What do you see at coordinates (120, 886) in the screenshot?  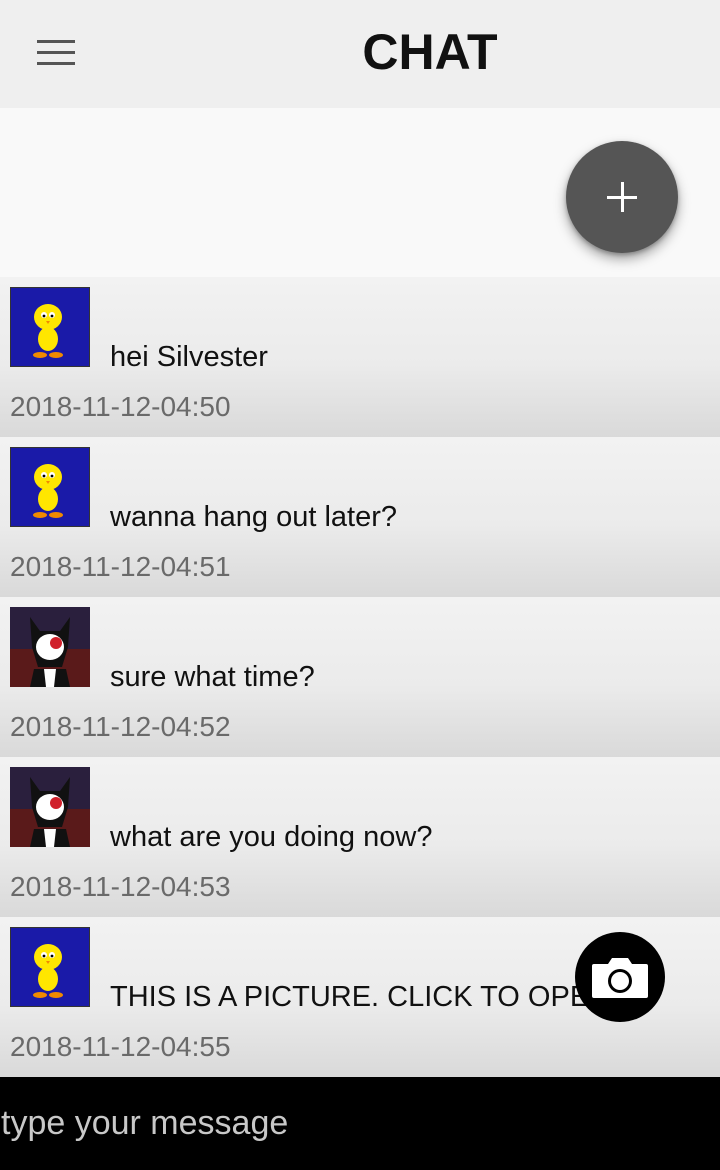 I see `message-timestamp: 2018-11-12-04:53` at bounding box center [120, 886].